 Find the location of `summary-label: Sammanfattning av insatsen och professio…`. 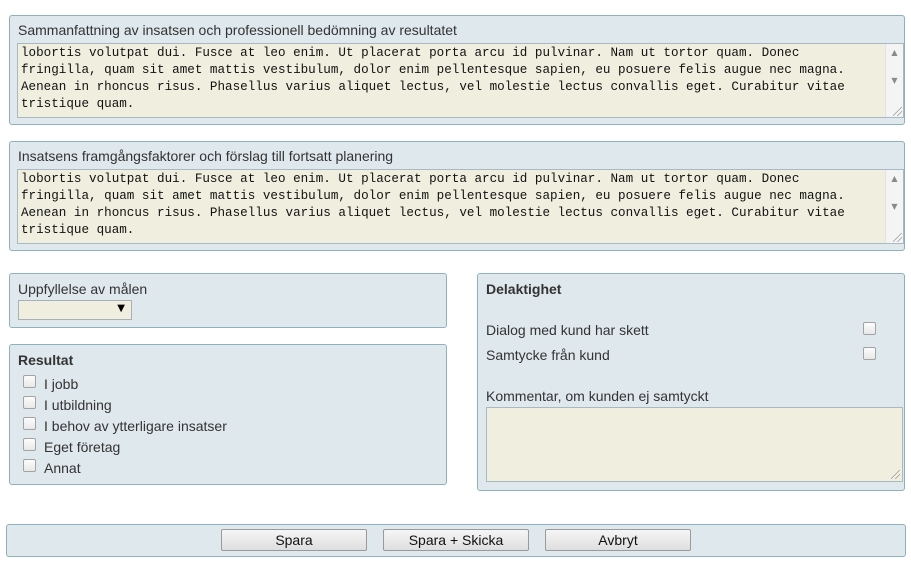

summary-label: Sammanfattning av insatsen och professio… is located at coordinates (237, 30).